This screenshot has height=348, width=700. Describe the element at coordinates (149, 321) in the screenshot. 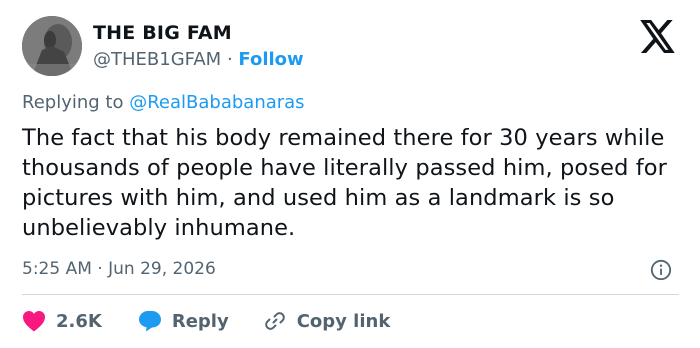

I see `speech-bubble-icon` at that location.